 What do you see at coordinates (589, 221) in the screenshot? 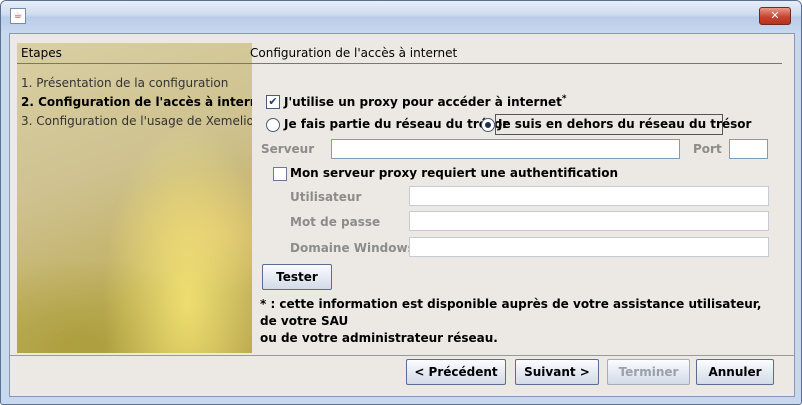
I see `password-input` at bounding box center [589, 221].